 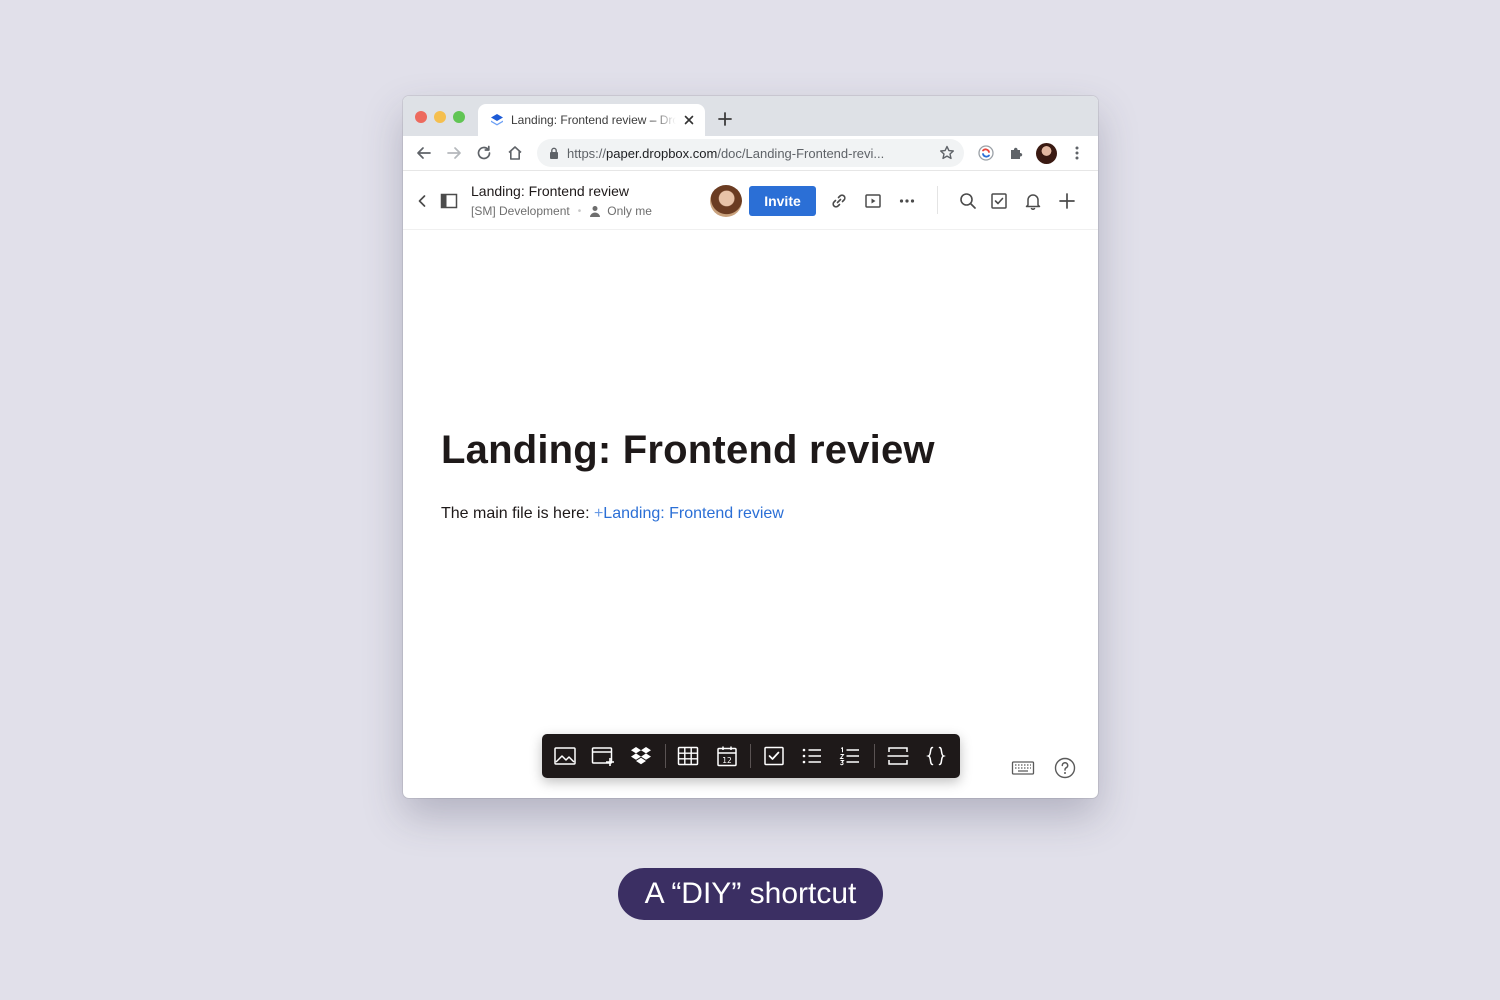 I want to click on kebab-menu-icon, so click(x=1077, y=153).